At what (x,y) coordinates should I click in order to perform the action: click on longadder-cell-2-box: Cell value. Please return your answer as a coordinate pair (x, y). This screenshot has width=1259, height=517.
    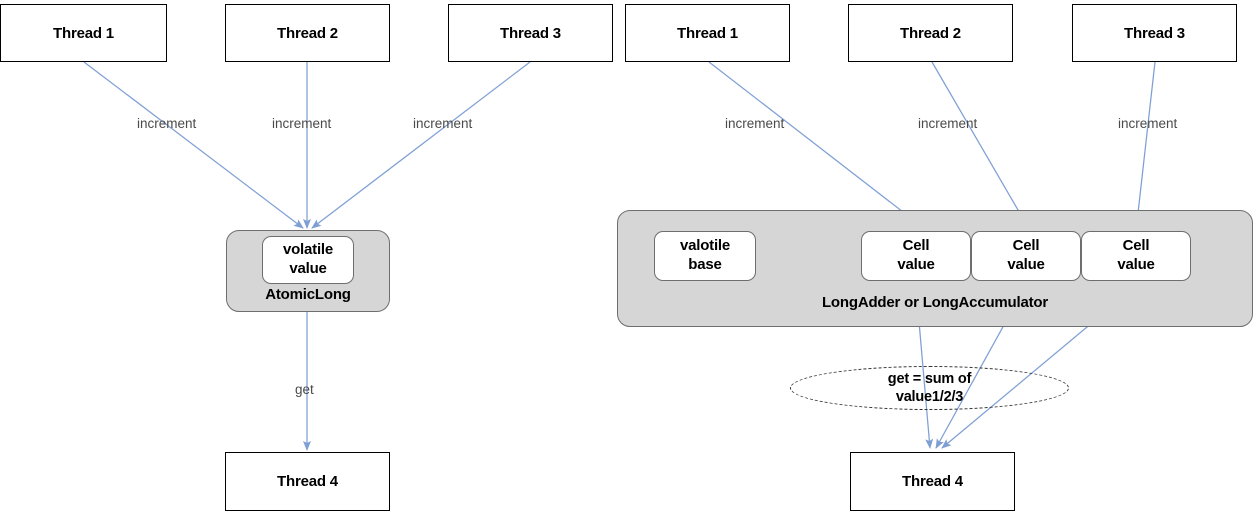
    Looking at the image, I should click on (1026, 256).